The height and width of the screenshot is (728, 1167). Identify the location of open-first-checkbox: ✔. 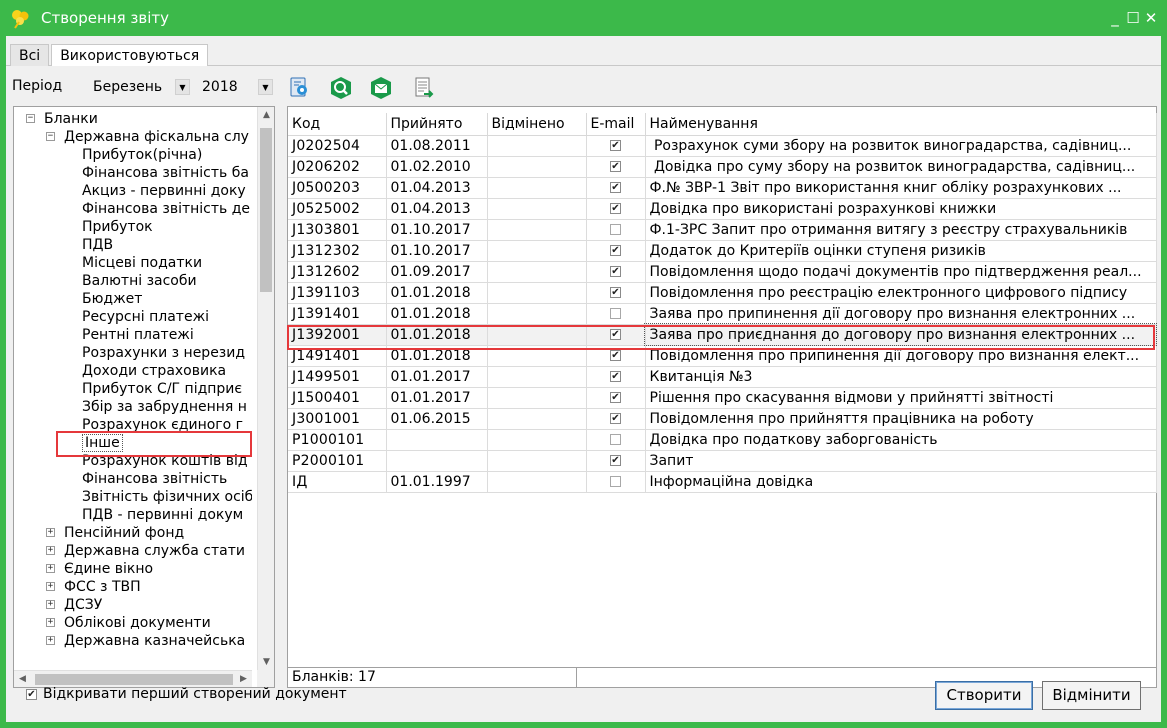
(31, 694).